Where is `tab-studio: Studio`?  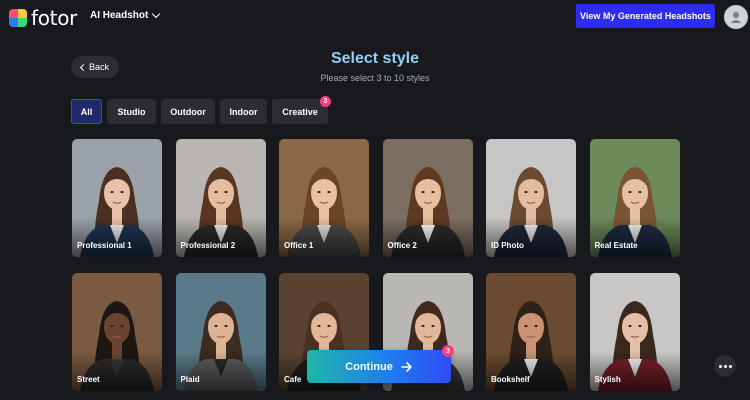 tab-studio: Studio is located at coordinates (131, 111).